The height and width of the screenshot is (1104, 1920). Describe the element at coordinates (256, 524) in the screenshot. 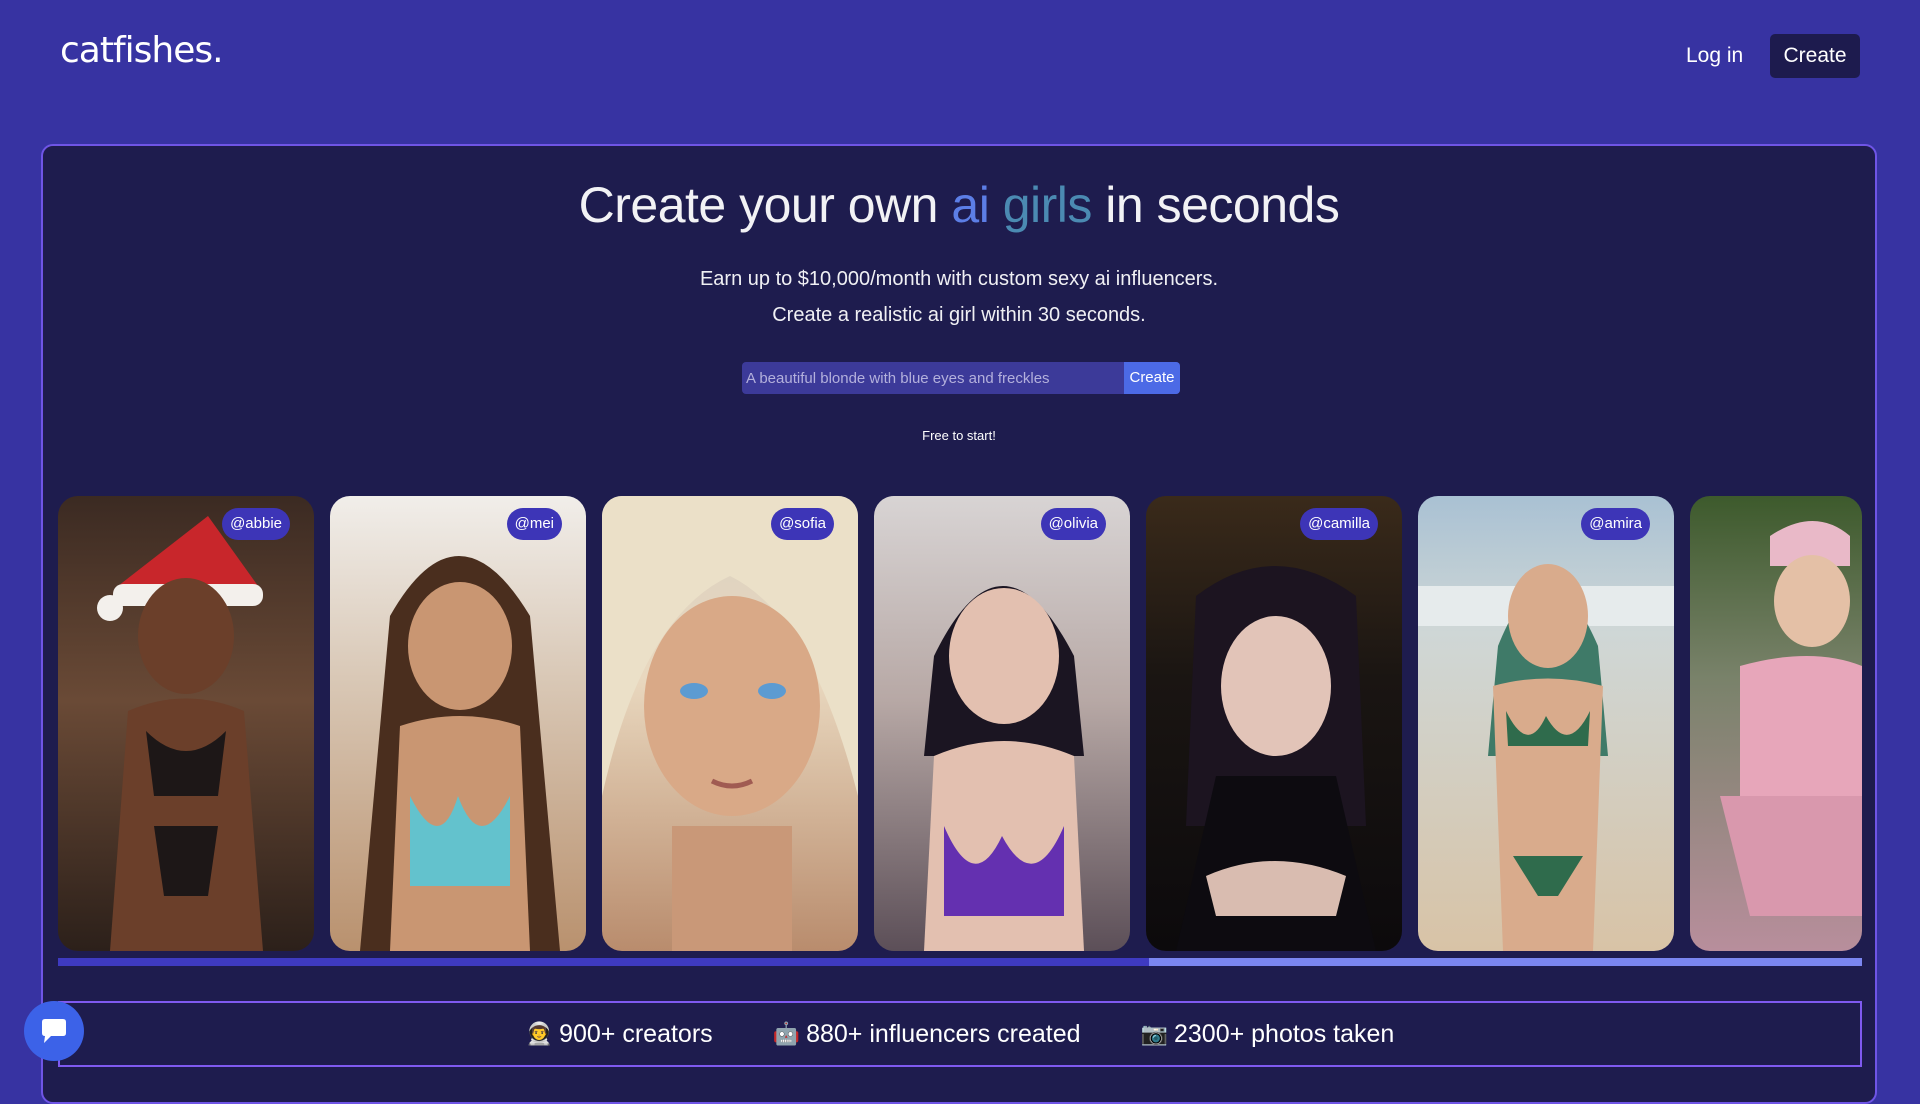

I see `card-handle: @abbie` at that location.